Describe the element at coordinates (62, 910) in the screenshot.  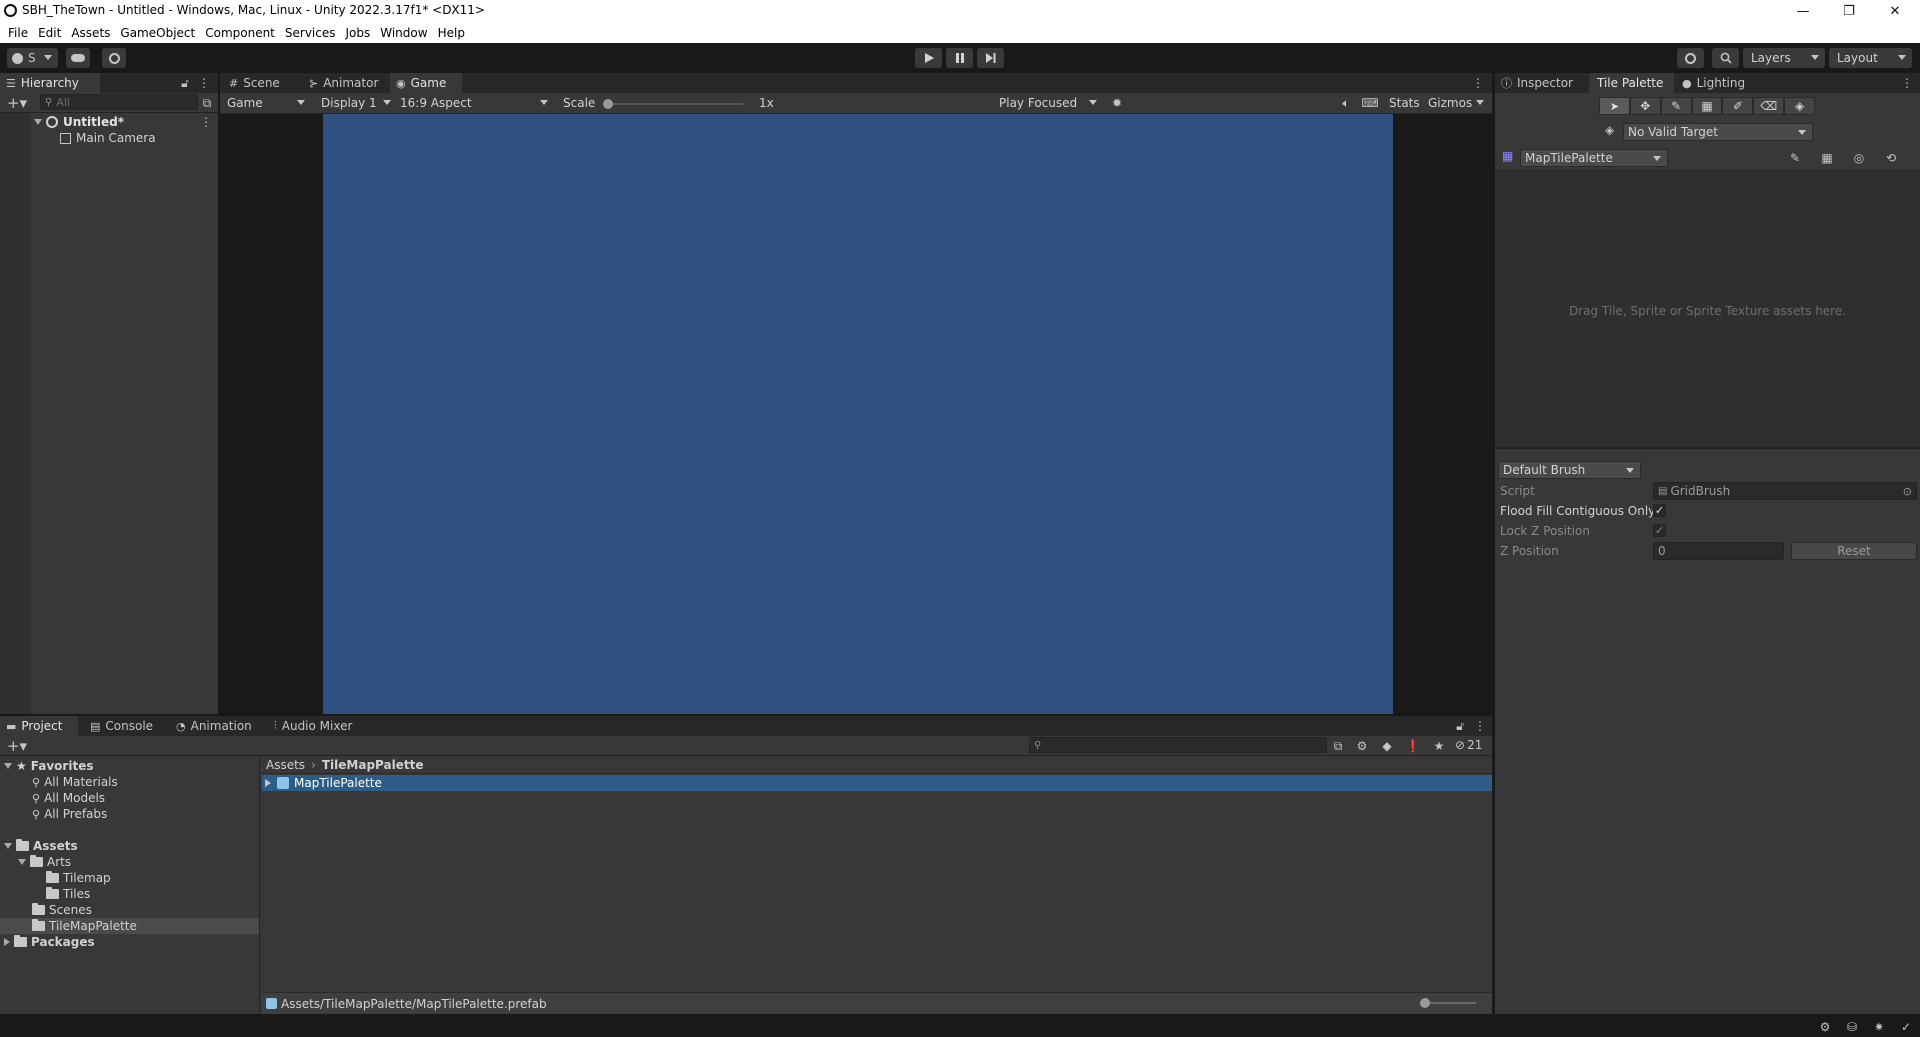
I see `folder-row-scenes: Scenes` at that location.